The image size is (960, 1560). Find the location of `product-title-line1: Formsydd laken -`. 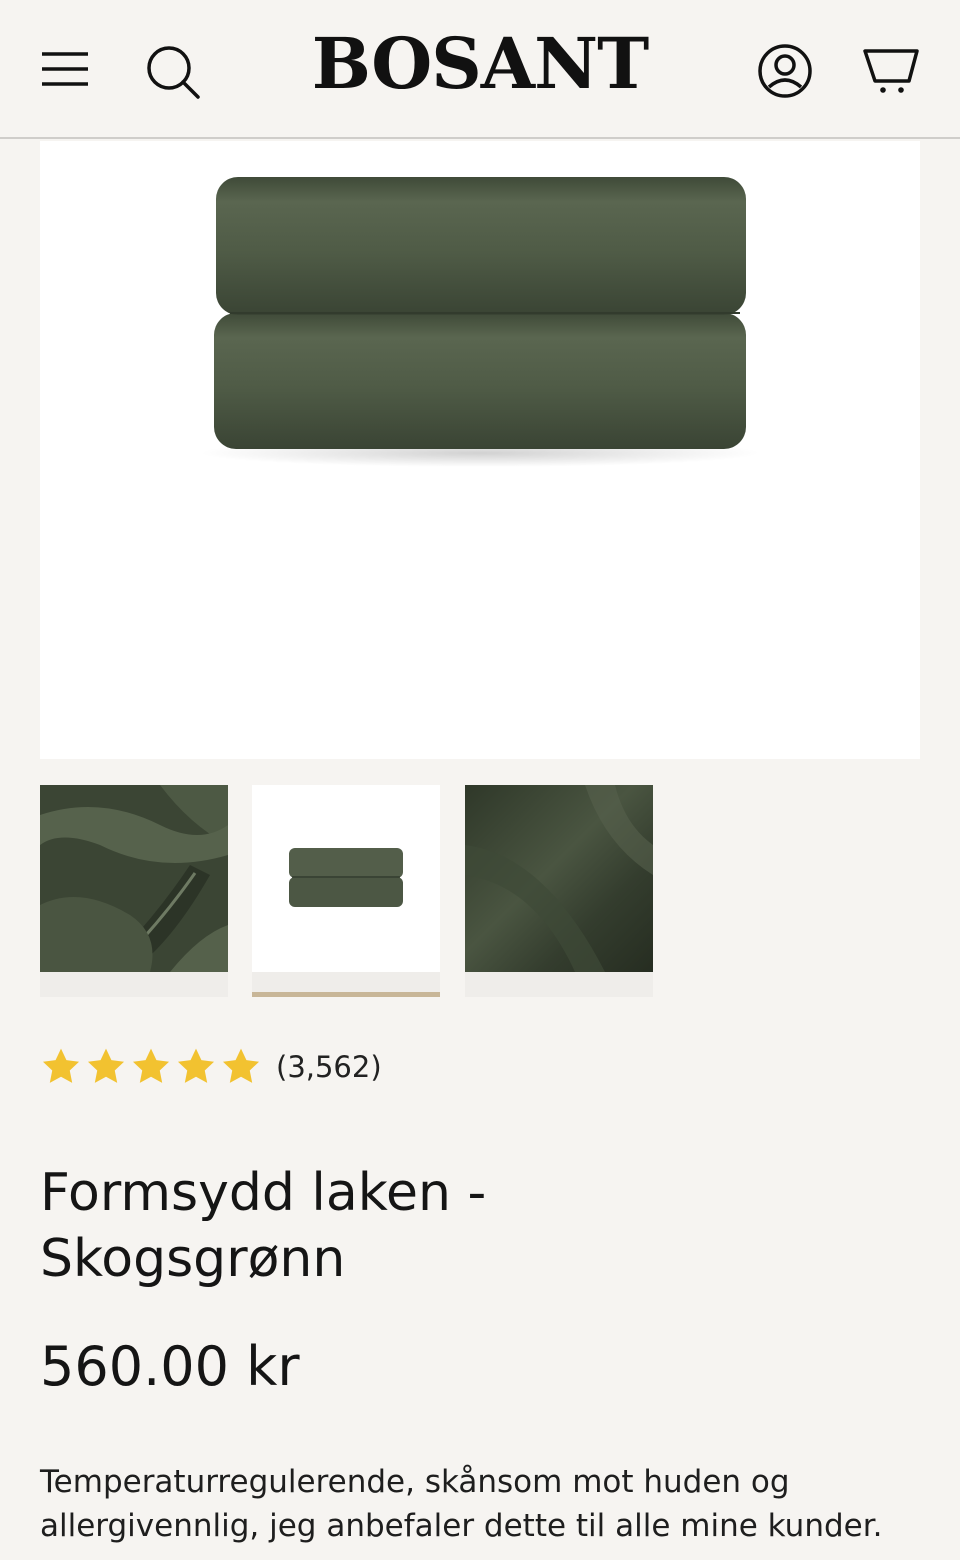

product-title-line1: Formsydd laken - is located at coordinates (263, 1193).